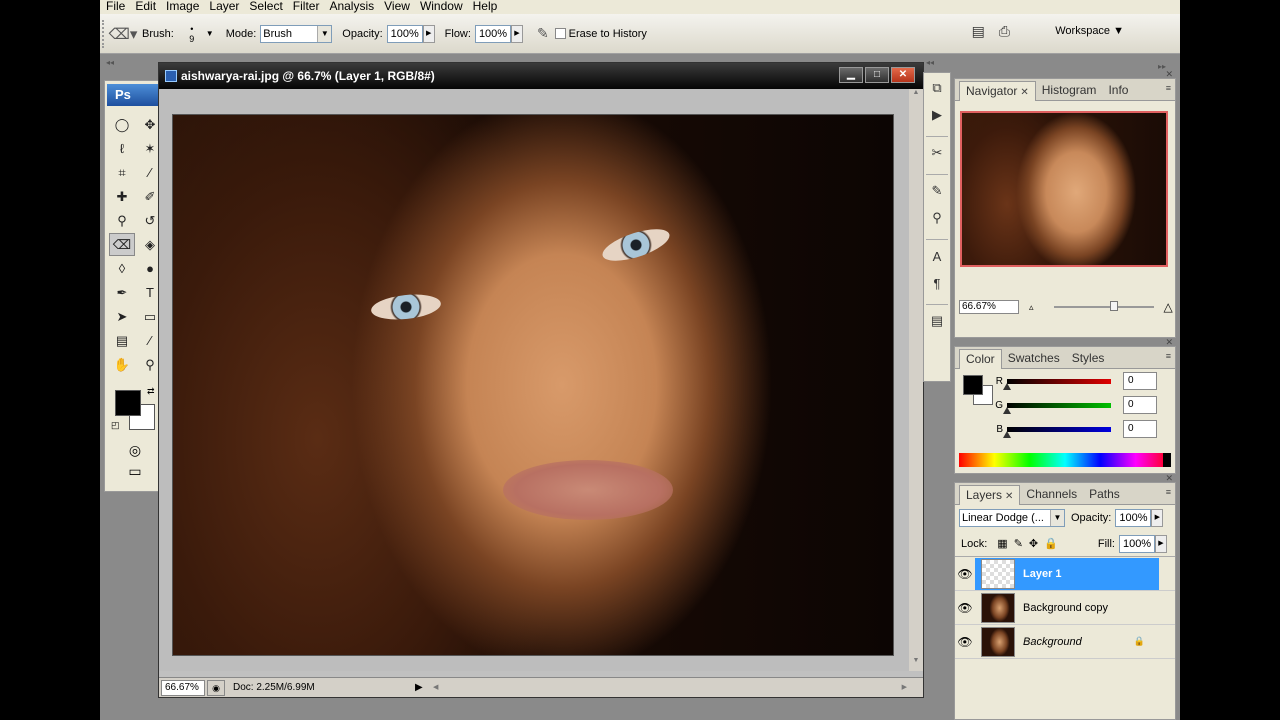 The width and height of the screenshot is (1280, 720). What do you see at coordinates (990, 495) in the screenshot?
I see `tab-layers: Layers ✕` at bounding box center [990, 495].